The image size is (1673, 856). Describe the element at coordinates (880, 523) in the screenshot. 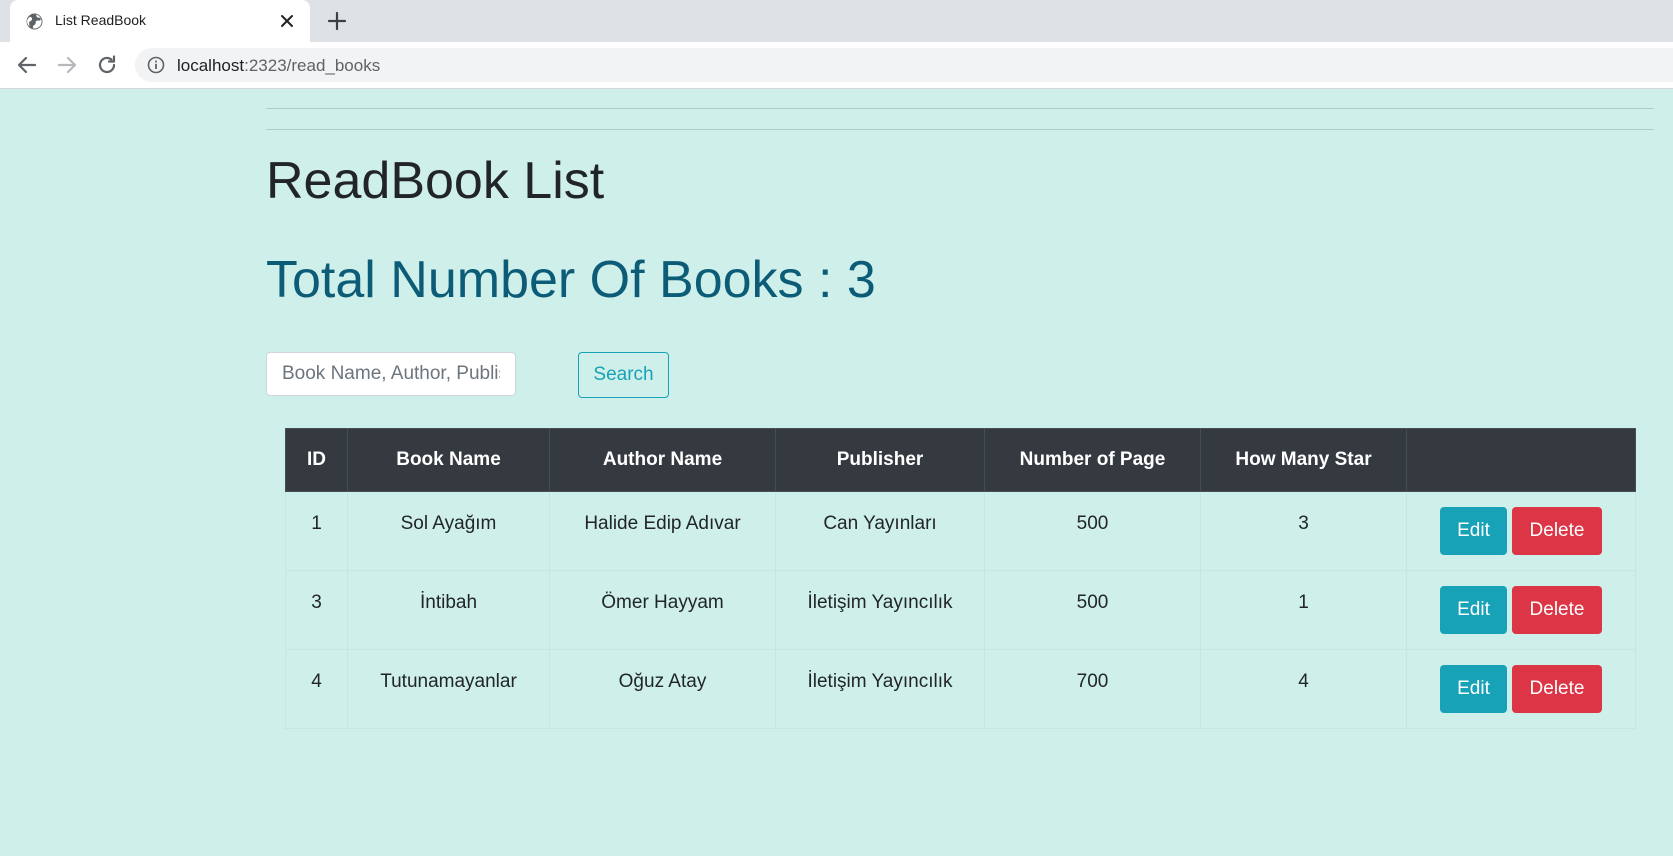

I see `cell-publisher-text: Can Yayınları` at that location.